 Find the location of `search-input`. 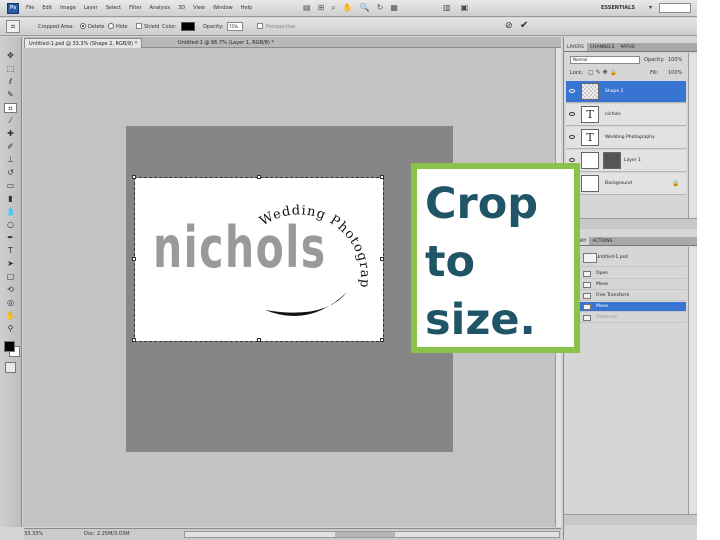

search-input is located at coordinates (675, 8).